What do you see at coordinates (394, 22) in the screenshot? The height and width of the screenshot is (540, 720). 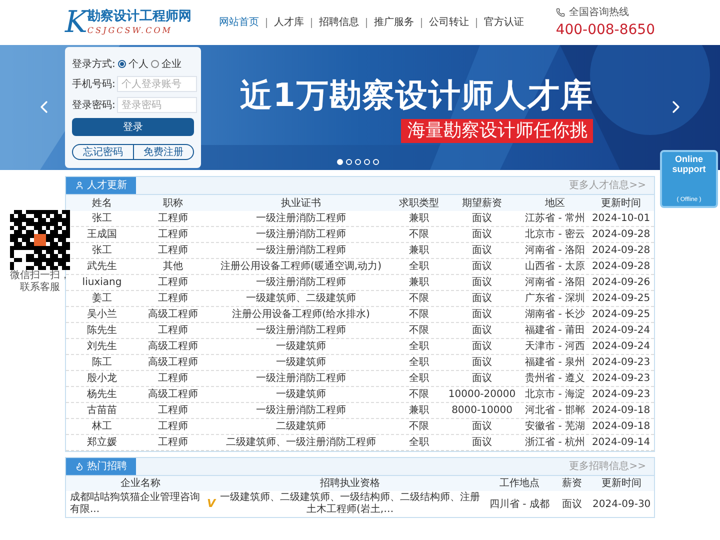 I see `nav-link: 推广服务` at bounding box center [394, 22].